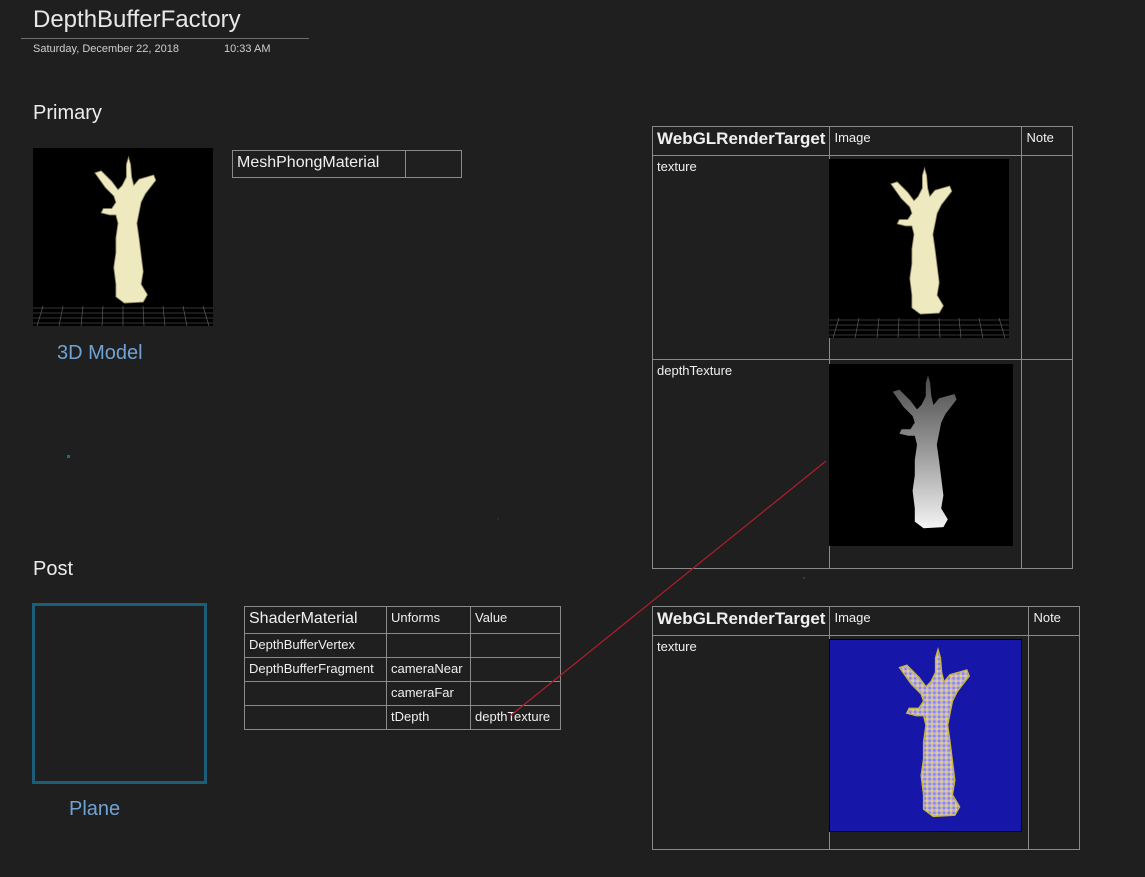 This screenshot has height=877, width=1145. What do you see at coordinates (741, 621) in the screenshot?
I see `rt2-header-target: WebGLRenderTarget` at bounding box center [741, 621].